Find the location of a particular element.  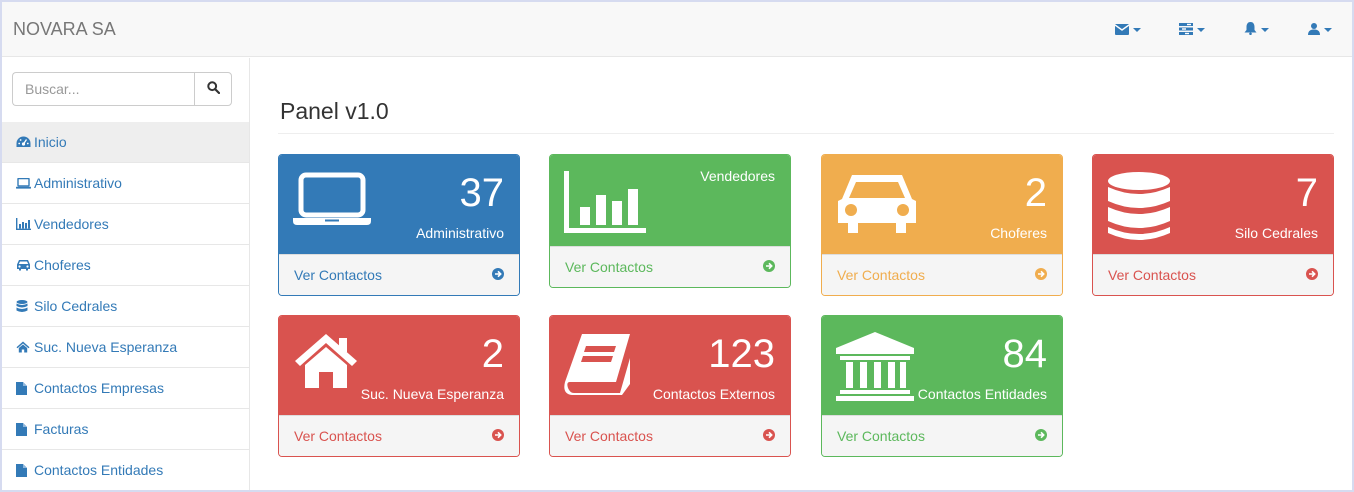

sidebar-item-contactos-entidades: Contactos Entidades is located at coordinates (125, 470).